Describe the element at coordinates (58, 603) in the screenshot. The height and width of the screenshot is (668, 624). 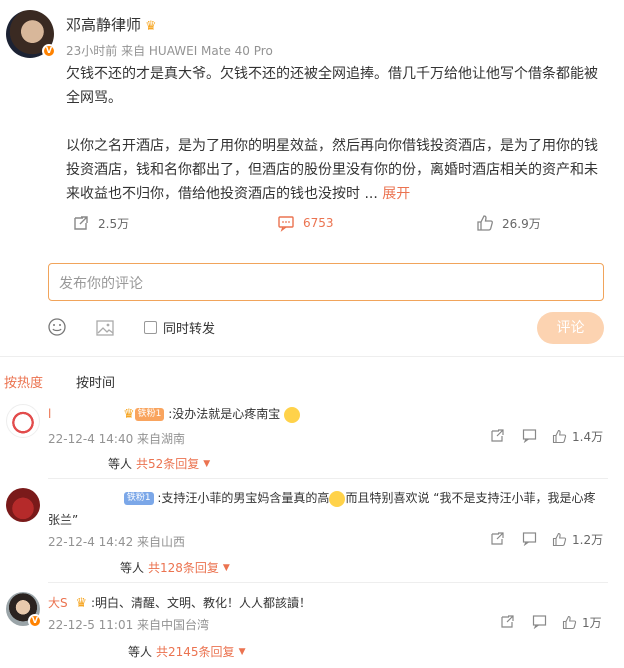
I see `commenter-name: 大S` at that location.